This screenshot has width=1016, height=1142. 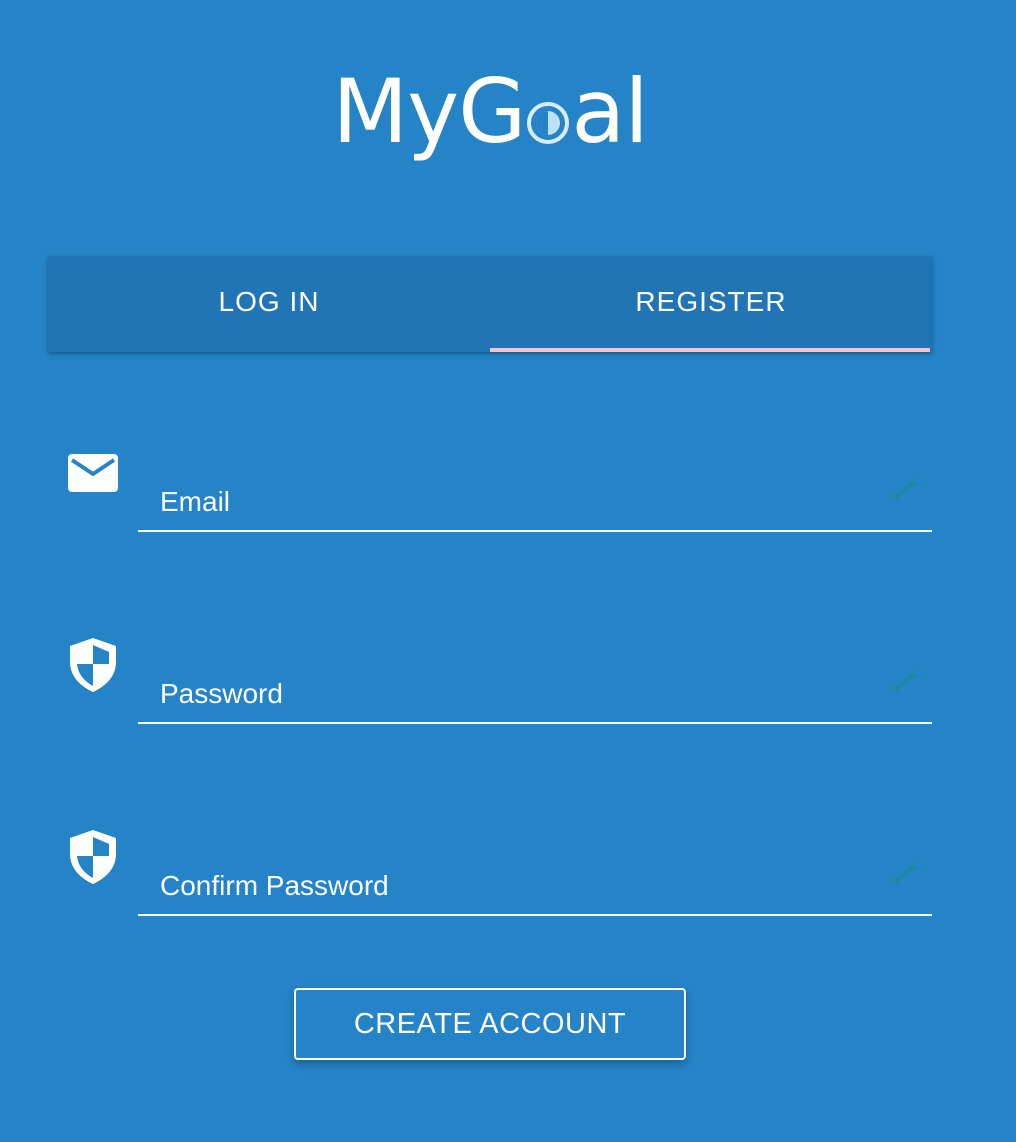 What do you see at coordinates (535, 695) in the screenshot?
I see `password-input` at bounding box center [535, 695].